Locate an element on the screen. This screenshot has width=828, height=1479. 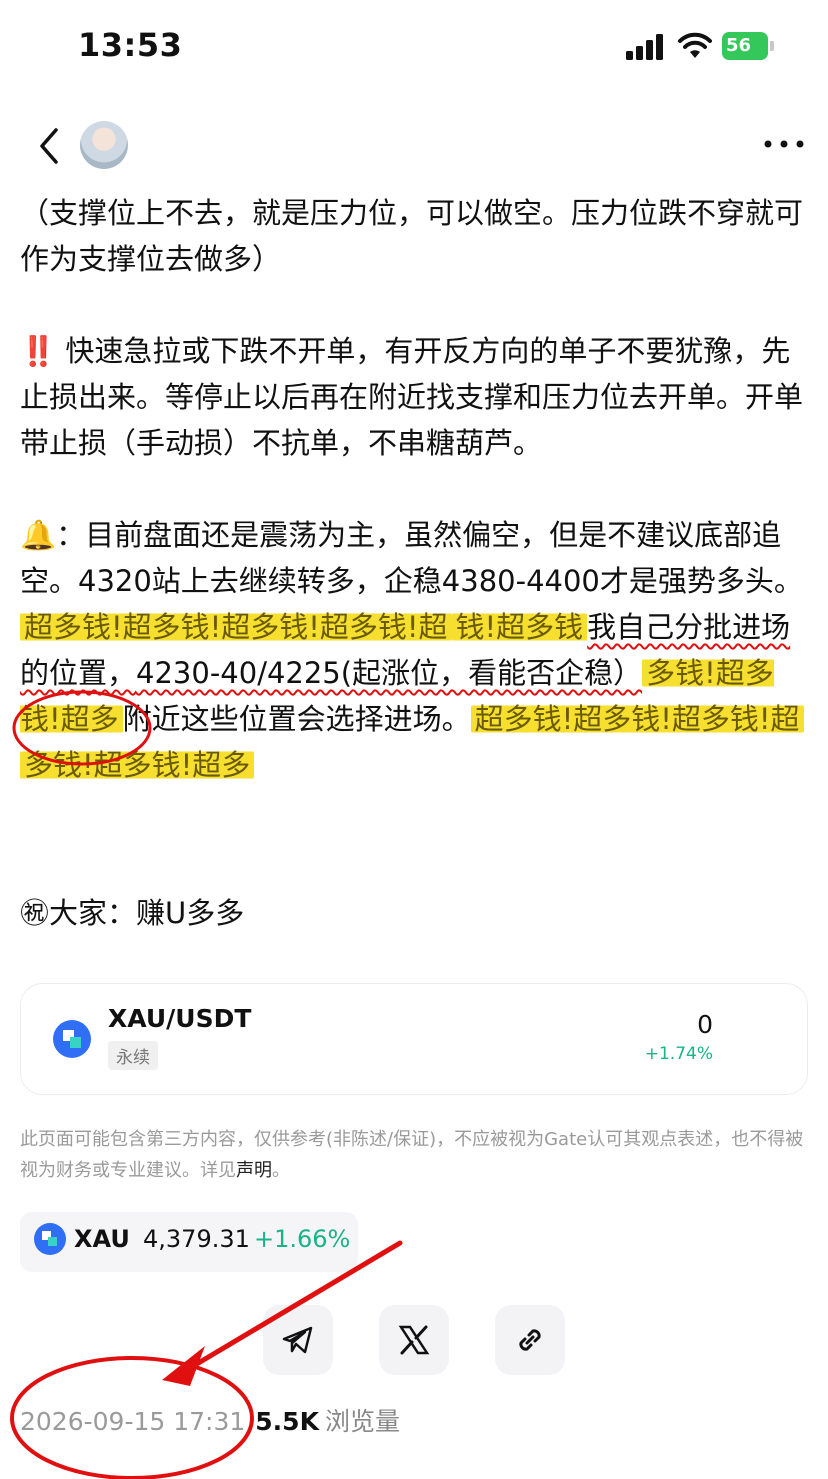
ticker-chip: XAU 4,379.31 +1.66% is located at coordinates (189, 1242).